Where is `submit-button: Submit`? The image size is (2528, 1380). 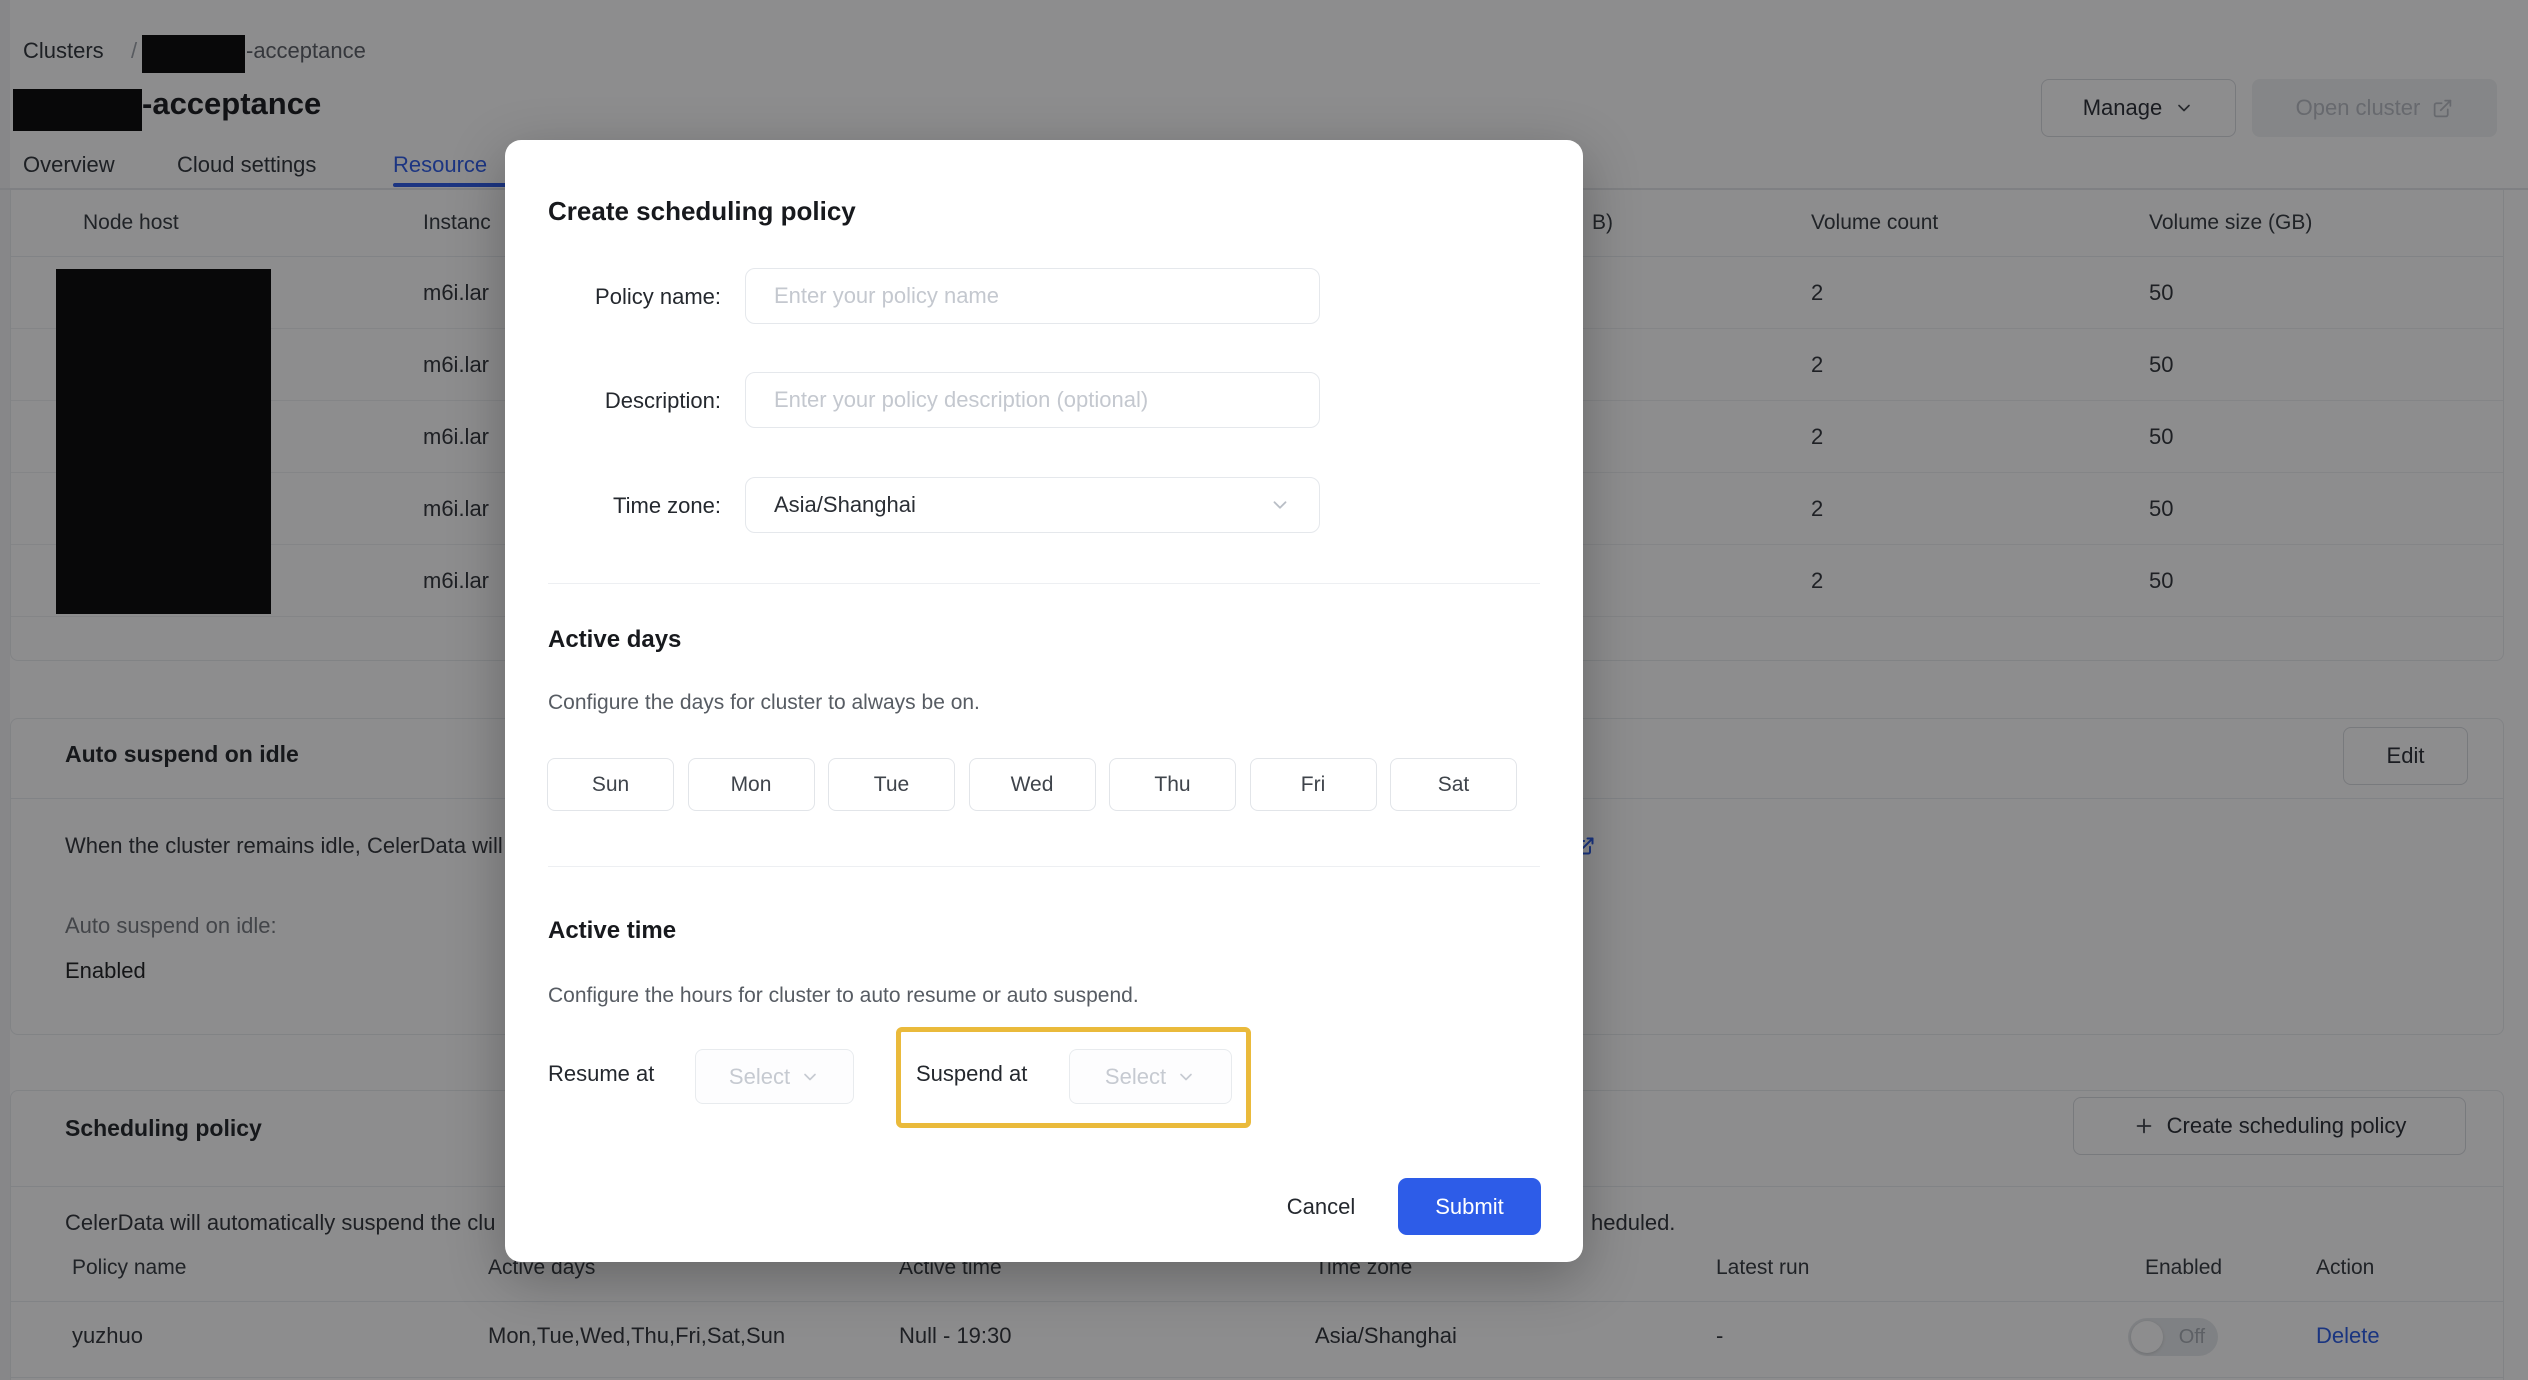 submit-button: Submit is located at coordinates (1469, 1206).